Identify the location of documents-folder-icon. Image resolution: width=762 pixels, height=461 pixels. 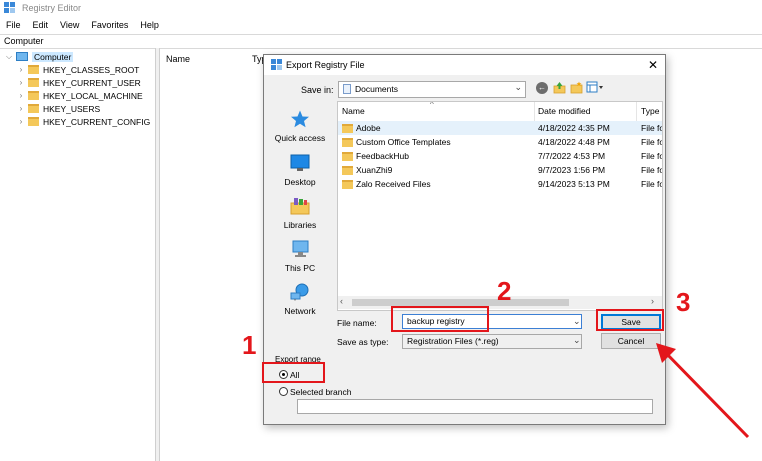
(347, 89).